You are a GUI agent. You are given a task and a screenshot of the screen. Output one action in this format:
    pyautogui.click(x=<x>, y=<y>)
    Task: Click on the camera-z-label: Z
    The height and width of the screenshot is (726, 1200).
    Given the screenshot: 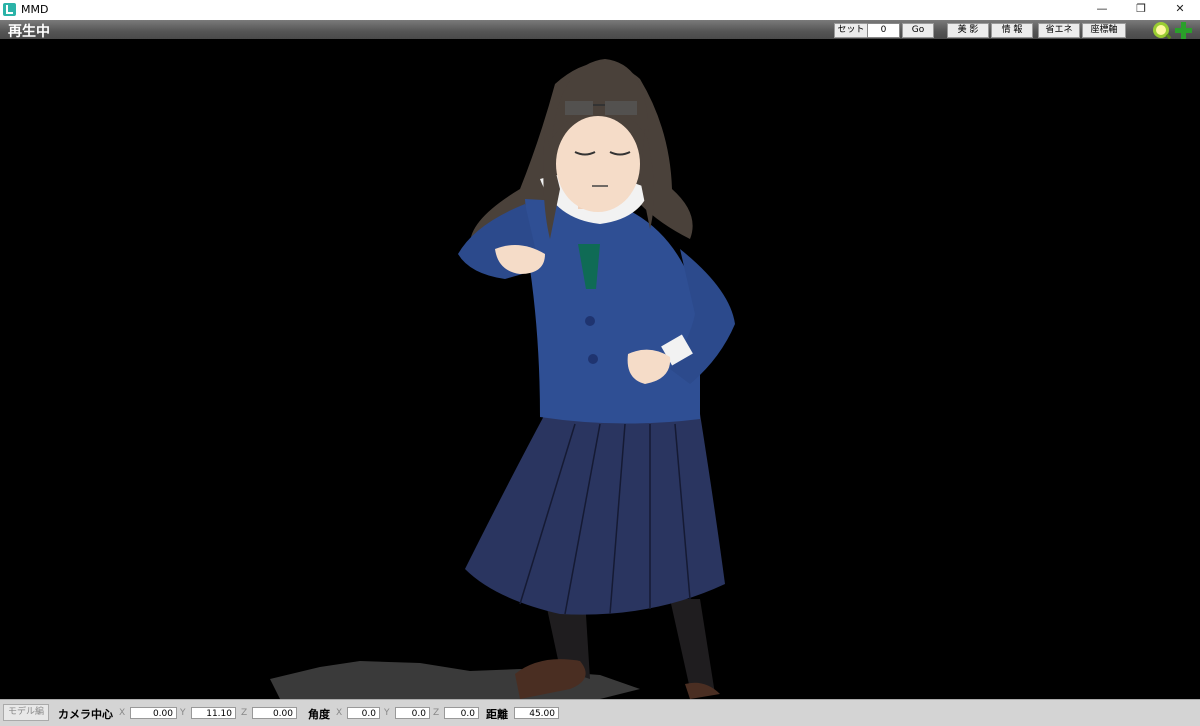 What is the action you would take?
    pyautogui.click(x=244, y=713)
    